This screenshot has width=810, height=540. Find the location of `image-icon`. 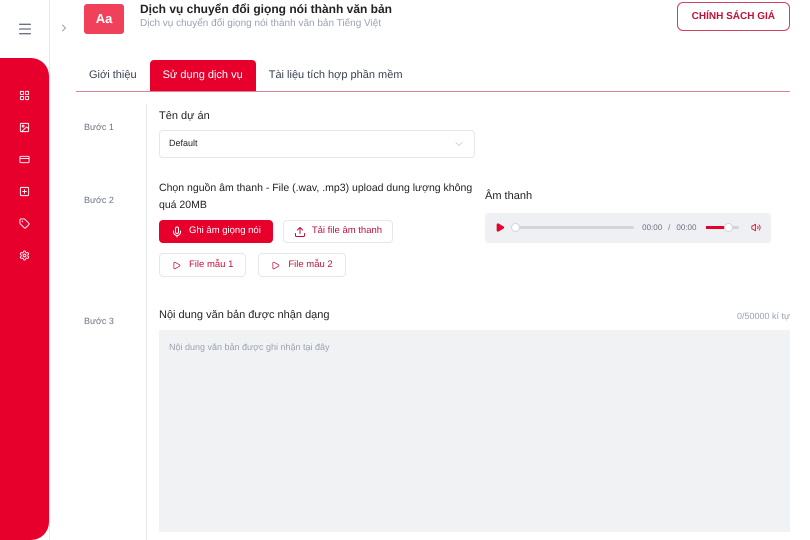

image-icon is located at coordinates (24, 127).